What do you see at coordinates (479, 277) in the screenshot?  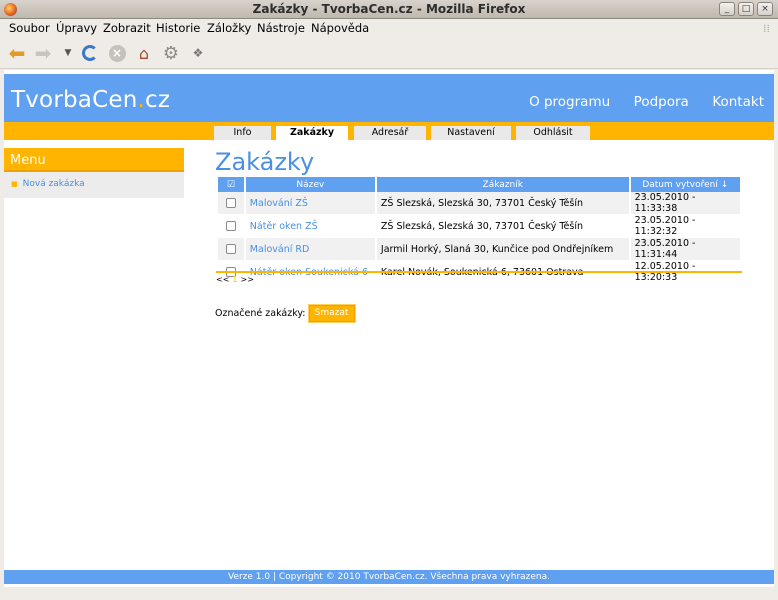 I see `pagination: << 1 >>` at bounding box center [479, 277].